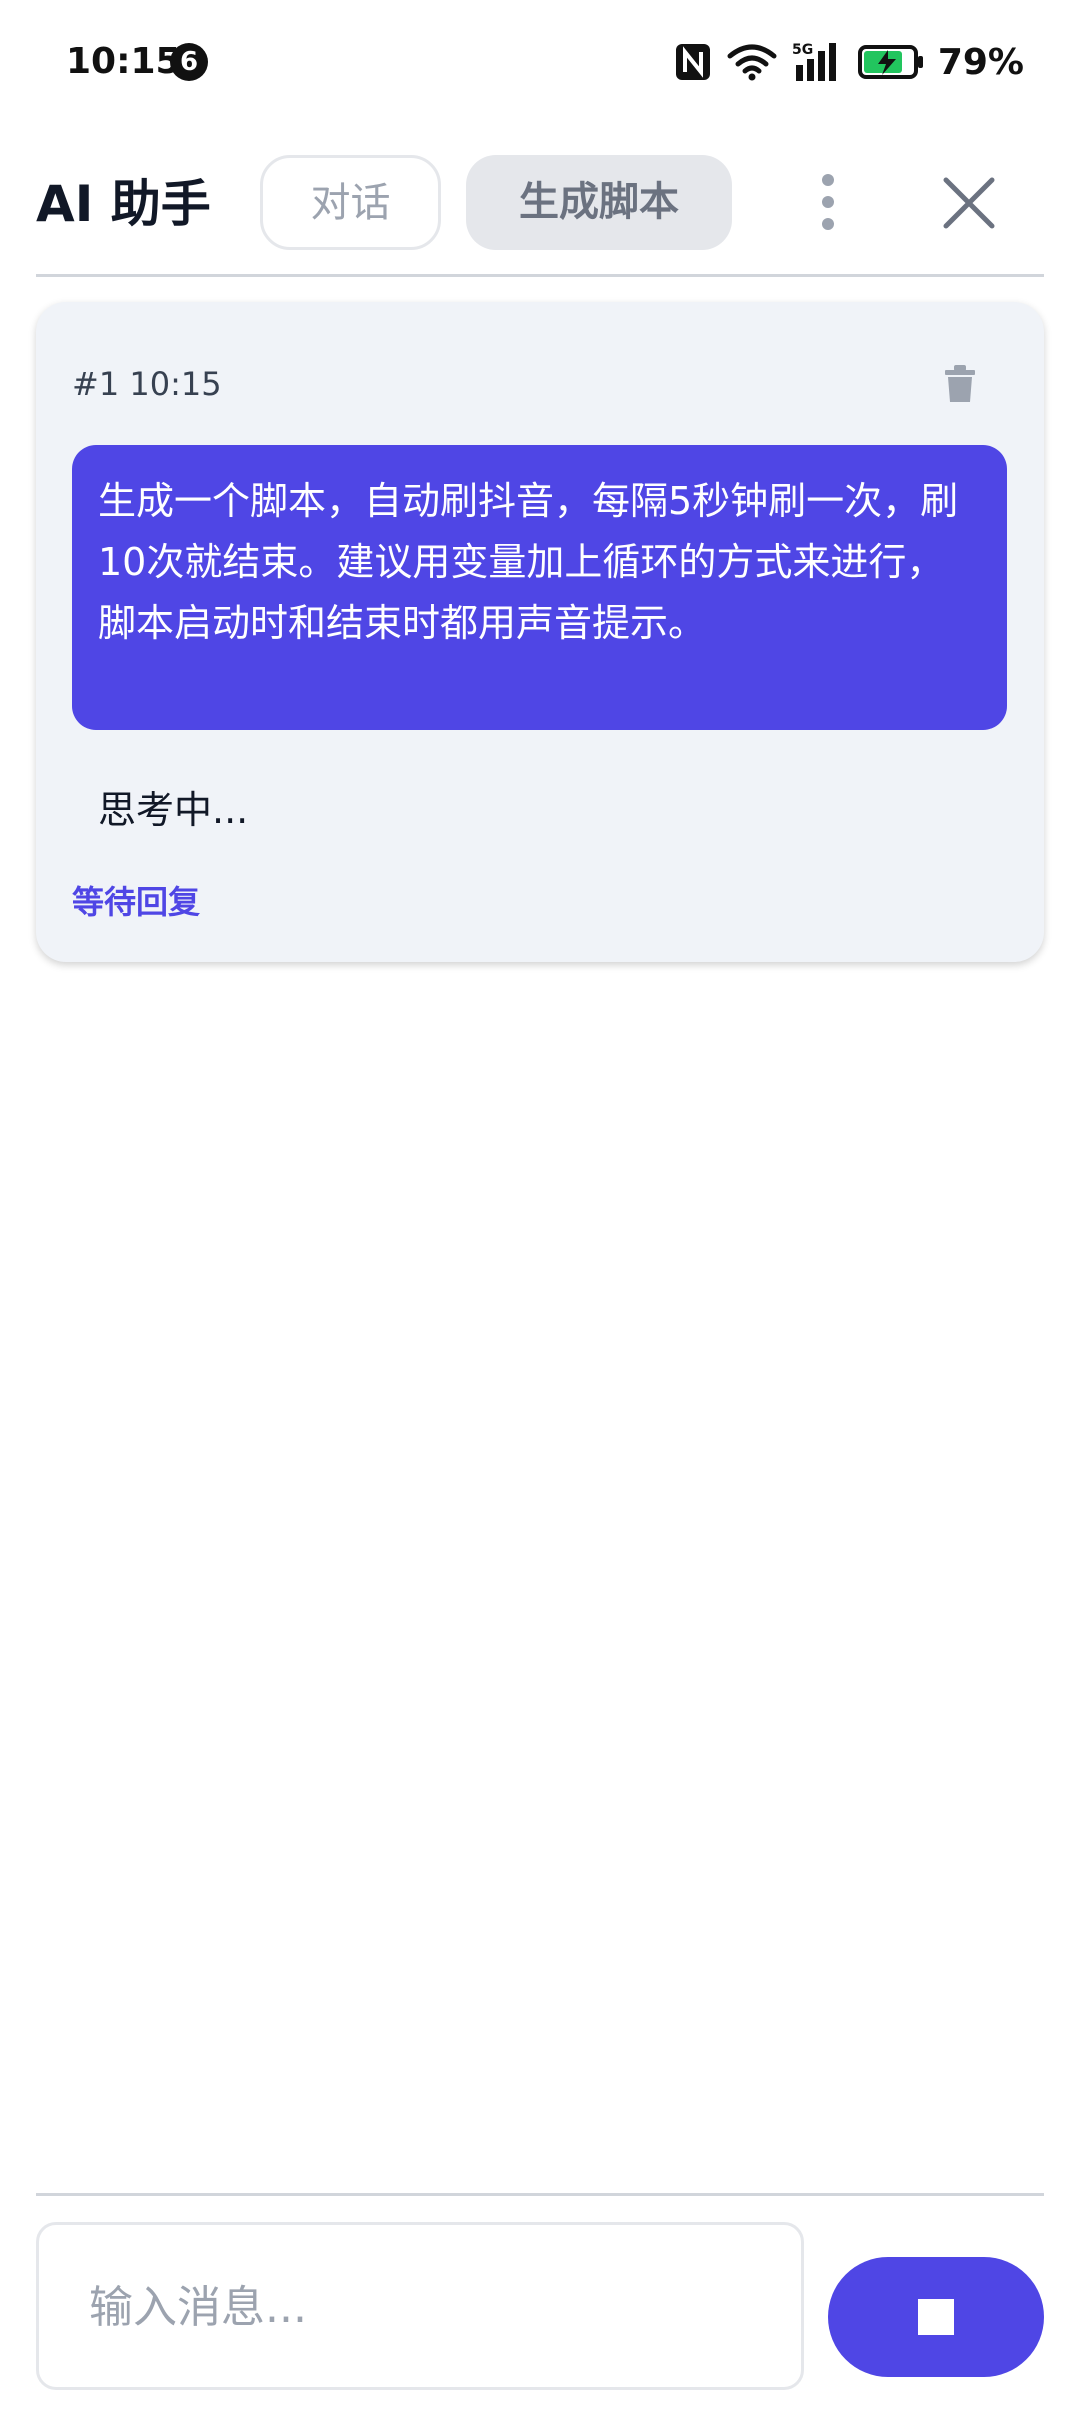  What do you see at coordinates (828, 202) in the screenshot?
I see `more-options-icon` at bounding box center [828, 202].